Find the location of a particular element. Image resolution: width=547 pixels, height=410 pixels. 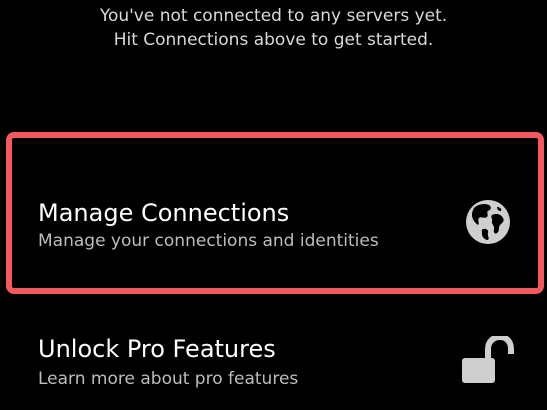

unlocked-padlock-icon is located at coordinates (488, 359).